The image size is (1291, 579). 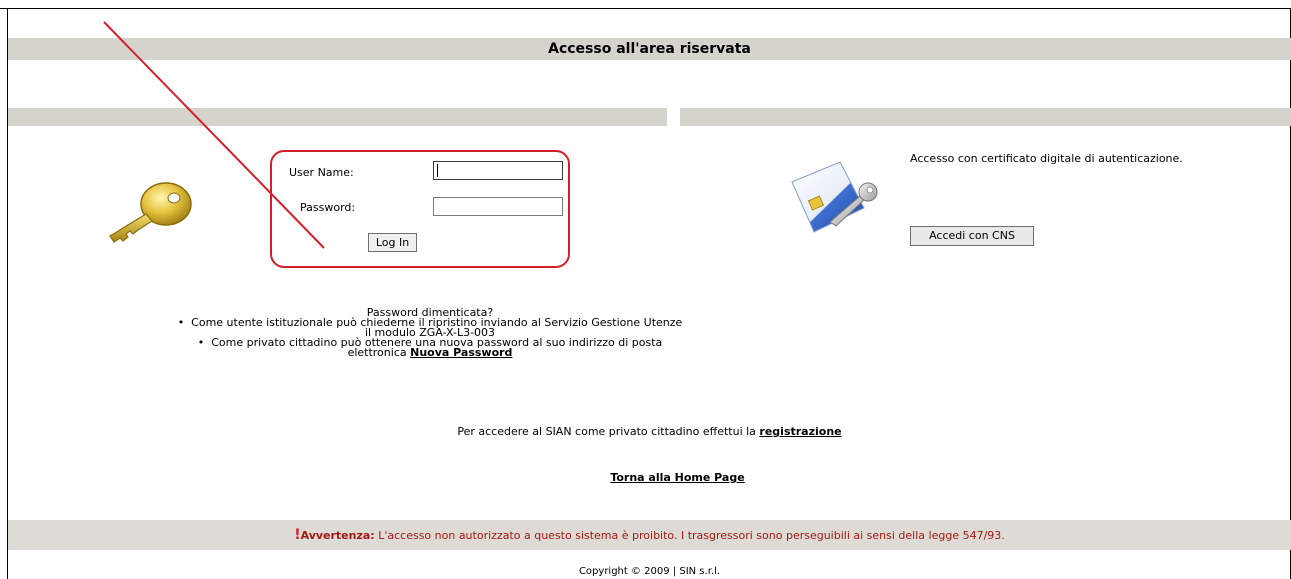 I want to click on window-top-border, so click(x=645, y=4).